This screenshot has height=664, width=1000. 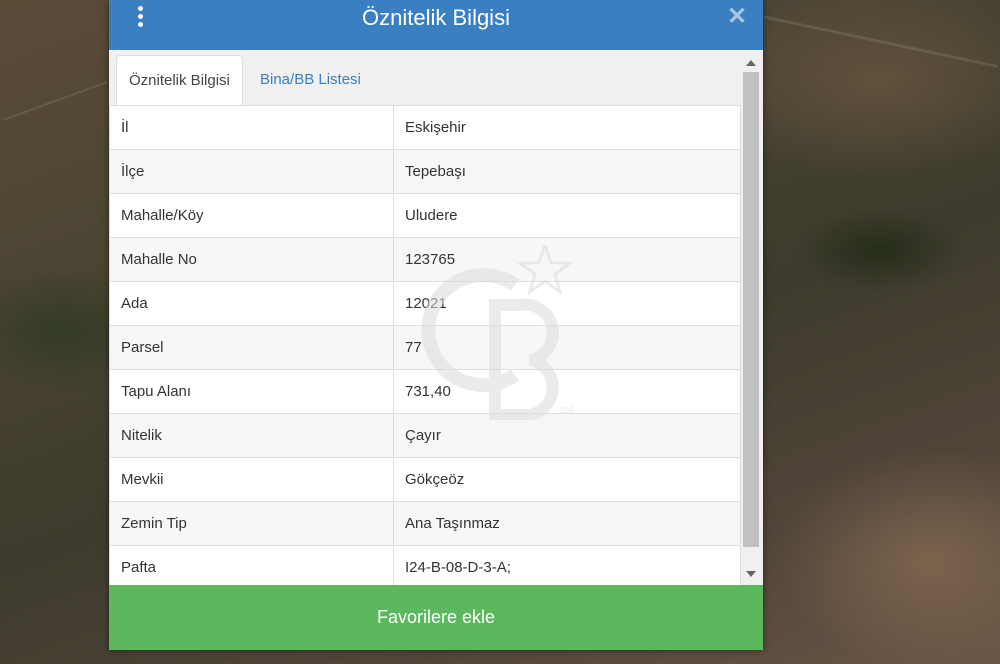 What do you see at coordinates (436, 78) in the screenshot?
I see `tab-bar: Öznitelik Bilgisi Bina/BB Listesi` at bounding box center [436, 78].